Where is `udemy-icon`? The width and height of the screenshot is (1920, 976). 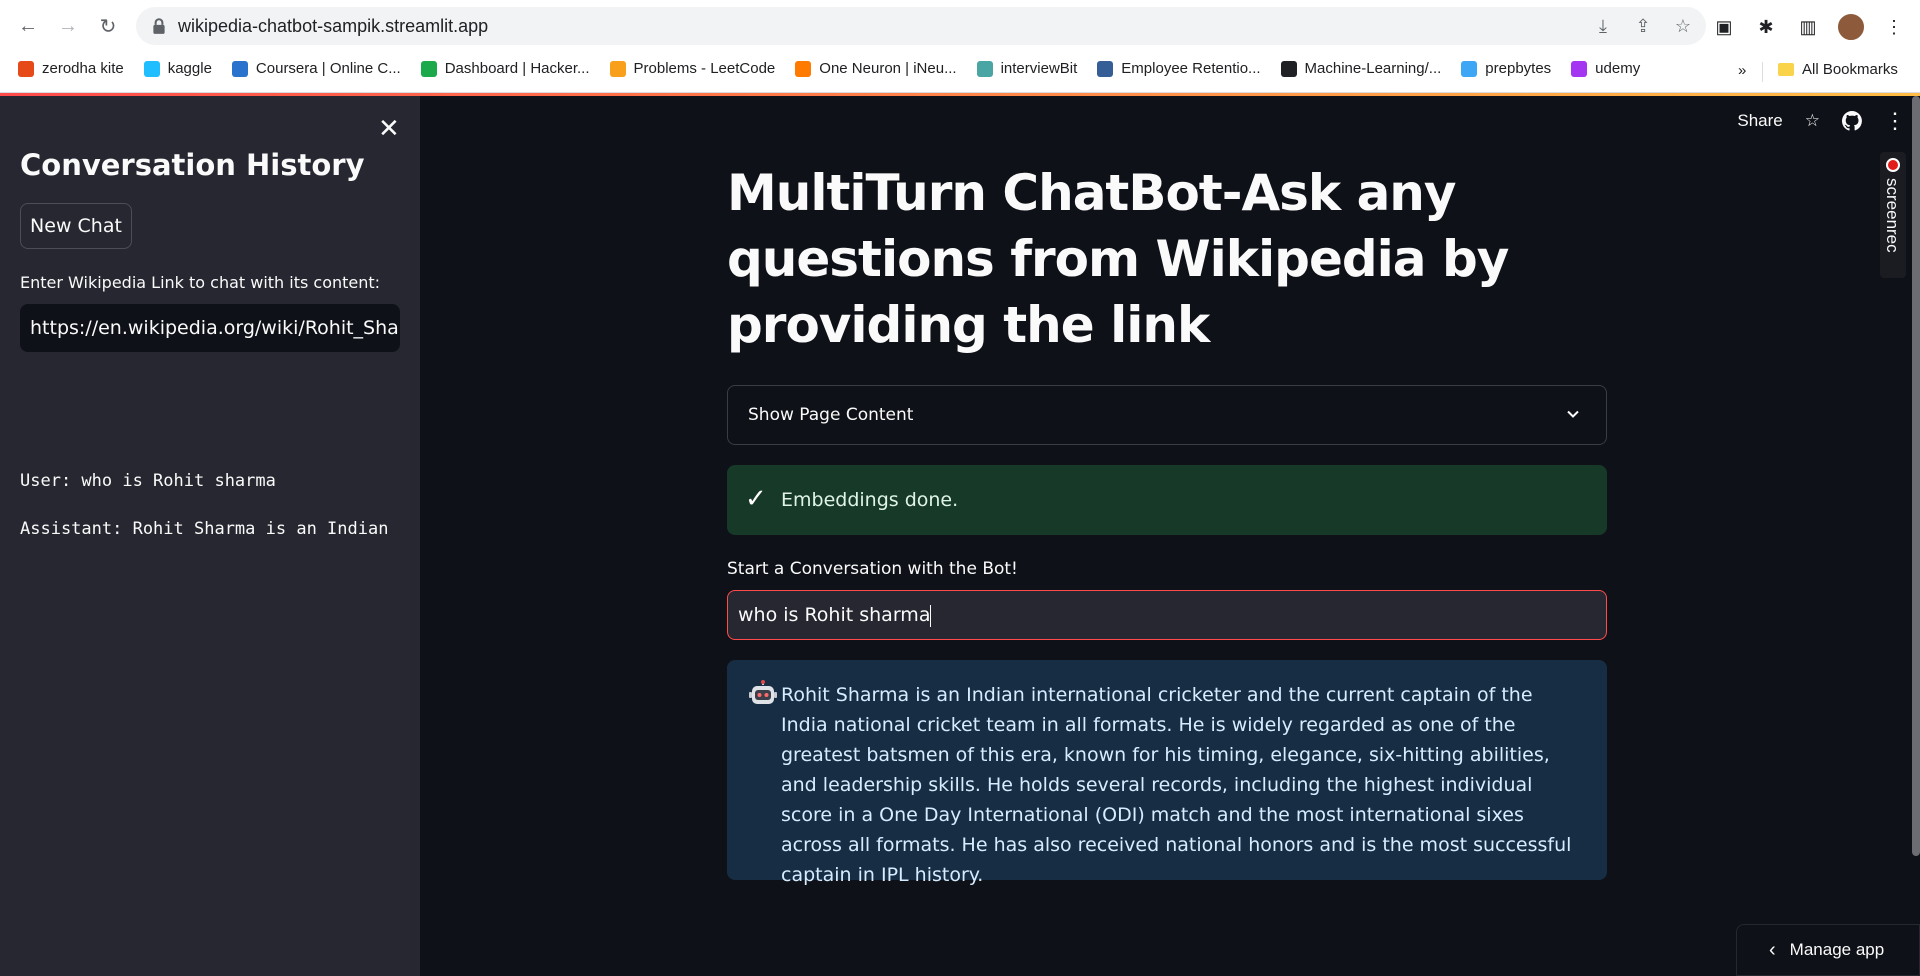 udemy-icon is located at coordinates (1579, 68).